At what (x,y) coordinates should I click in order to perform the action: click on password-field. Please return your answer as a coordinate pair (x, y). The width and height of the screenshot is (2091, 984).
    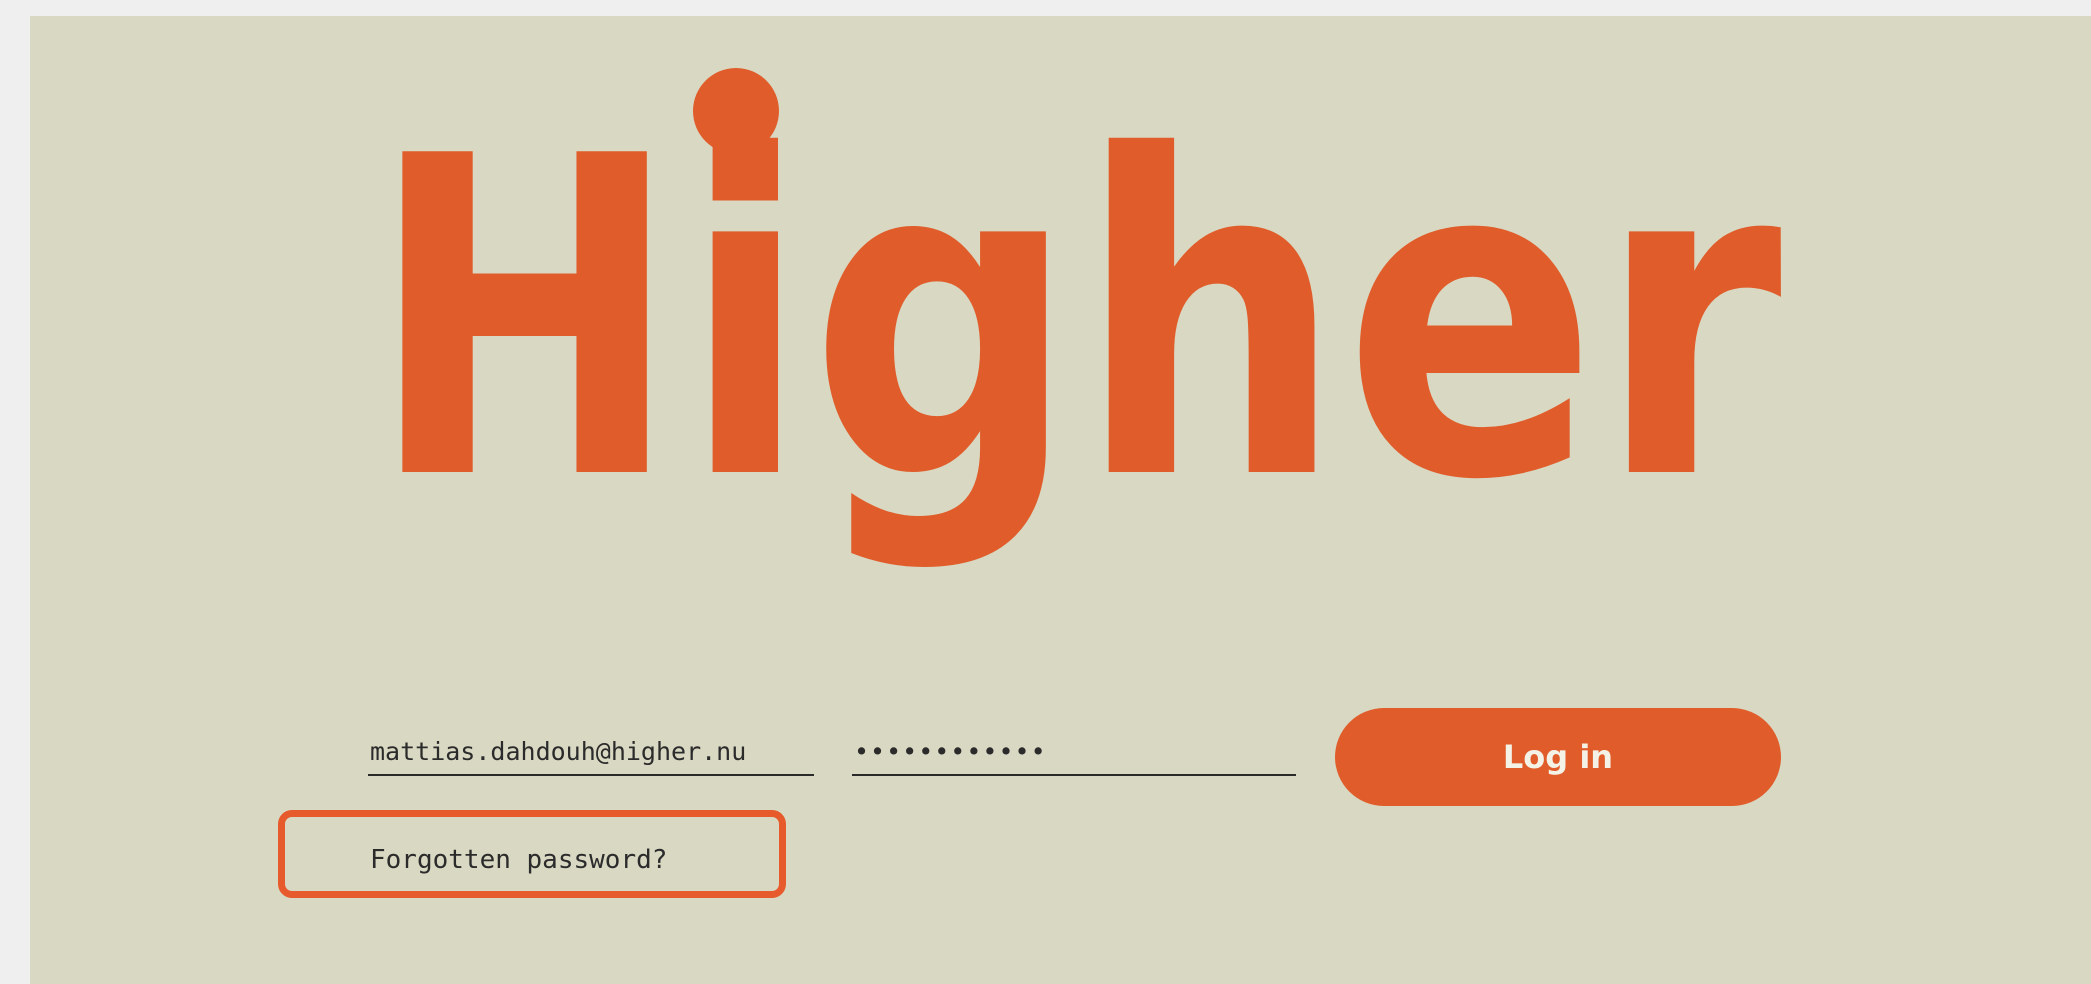
    Looking at the image, I should click on (1074, 754).